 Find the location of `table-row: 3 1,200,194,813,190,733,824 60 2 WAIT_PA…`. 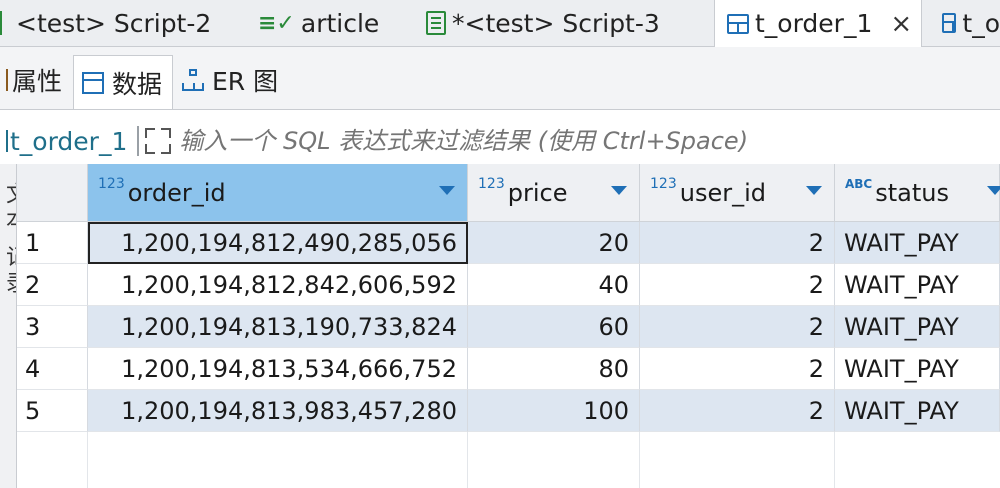

table-row: 3 1,200,194,813,190,733,824 60 2 WAIT_PA… is located at coordinates (508, 327).